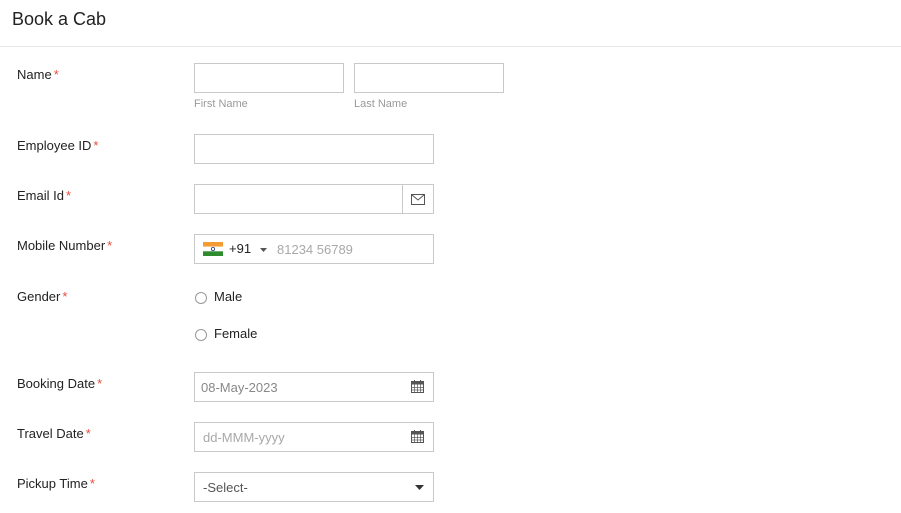 Image resolution: width=901 pixels, height=513 pixels. Describe the element at coordinates (450, 23) in the screenshot. I see `form-header: Book a Cab` at that location.